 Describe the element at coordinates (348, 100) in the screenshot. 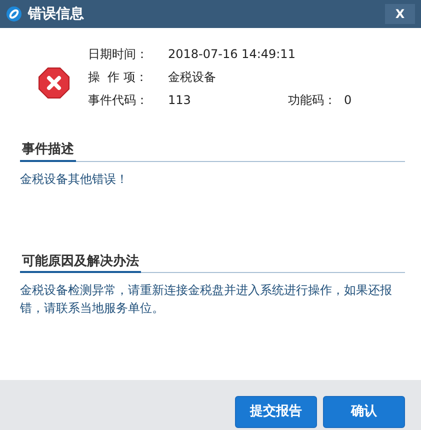

I see `field-value: 0` at that location.